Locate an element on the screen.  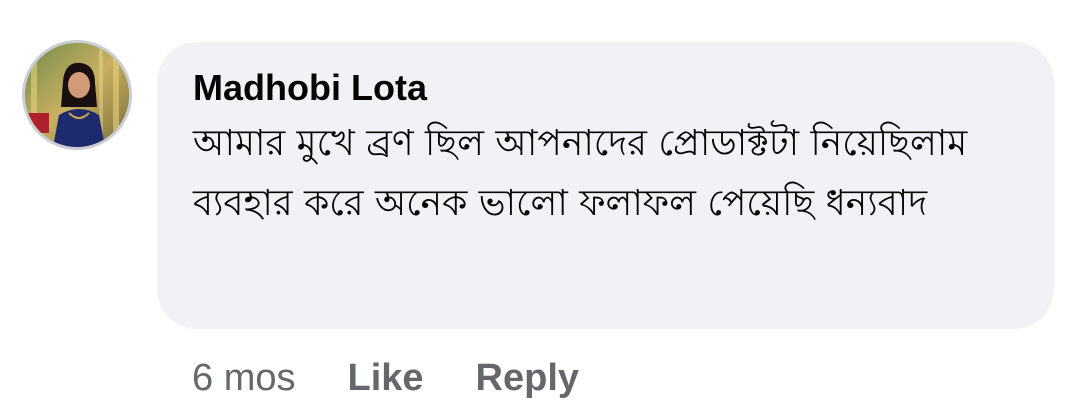
like-button: Like is located at coordinates (385, 378).